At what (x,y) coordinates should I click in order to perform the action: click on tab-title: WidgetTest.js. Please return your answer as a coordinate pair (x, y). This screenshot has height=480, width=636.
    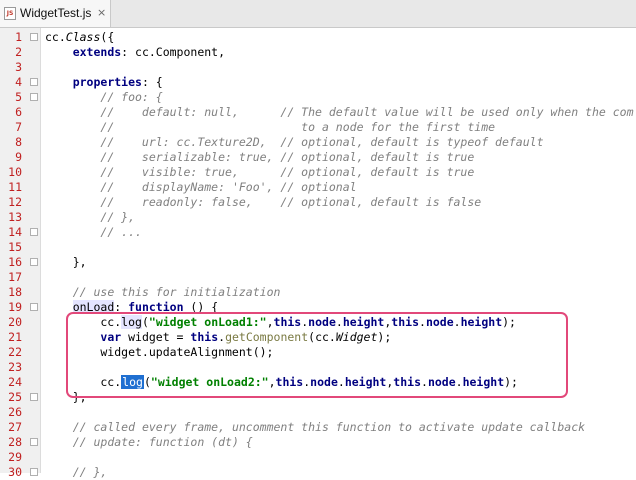
    Looking at the image, I should click on (56, 13).